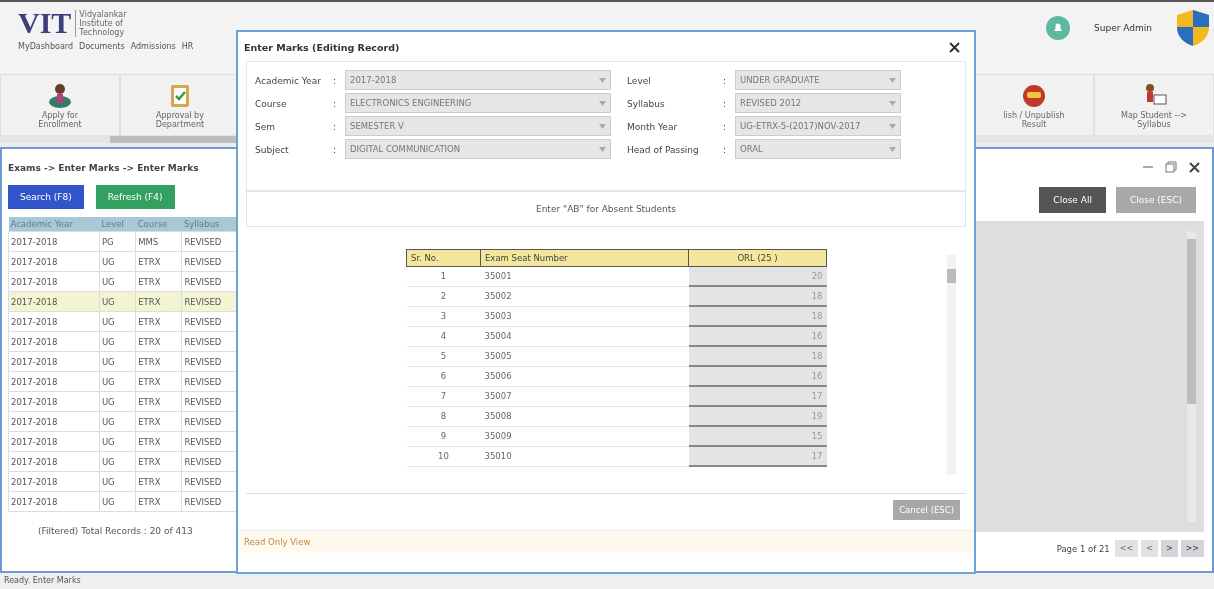 Image resolution: width=1214 pixels, height=589 pixels. I want to click on field-label: Subject, so click(272, 150).